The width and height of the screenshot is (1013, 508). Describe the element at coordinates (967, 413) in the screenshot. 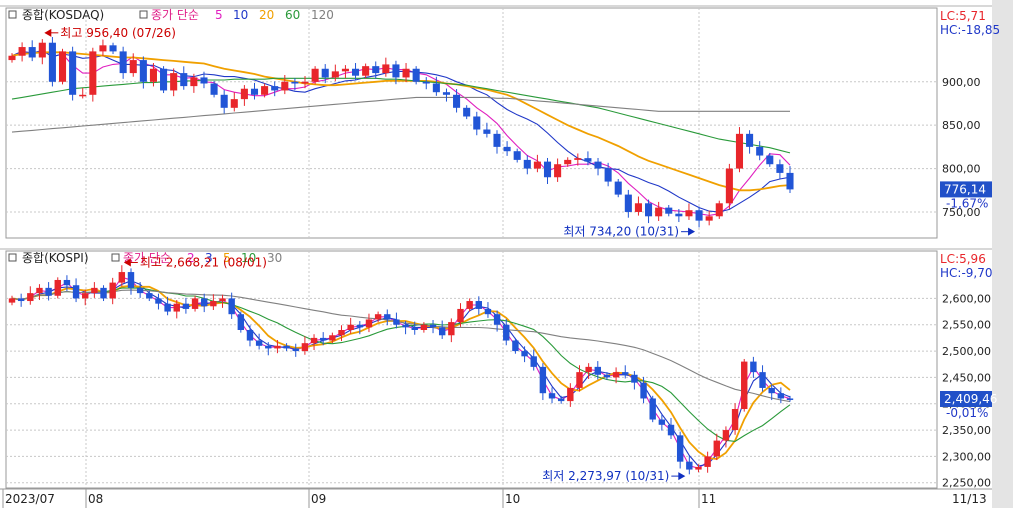

I see `kospi-change-pct: -0,01%` at that location.